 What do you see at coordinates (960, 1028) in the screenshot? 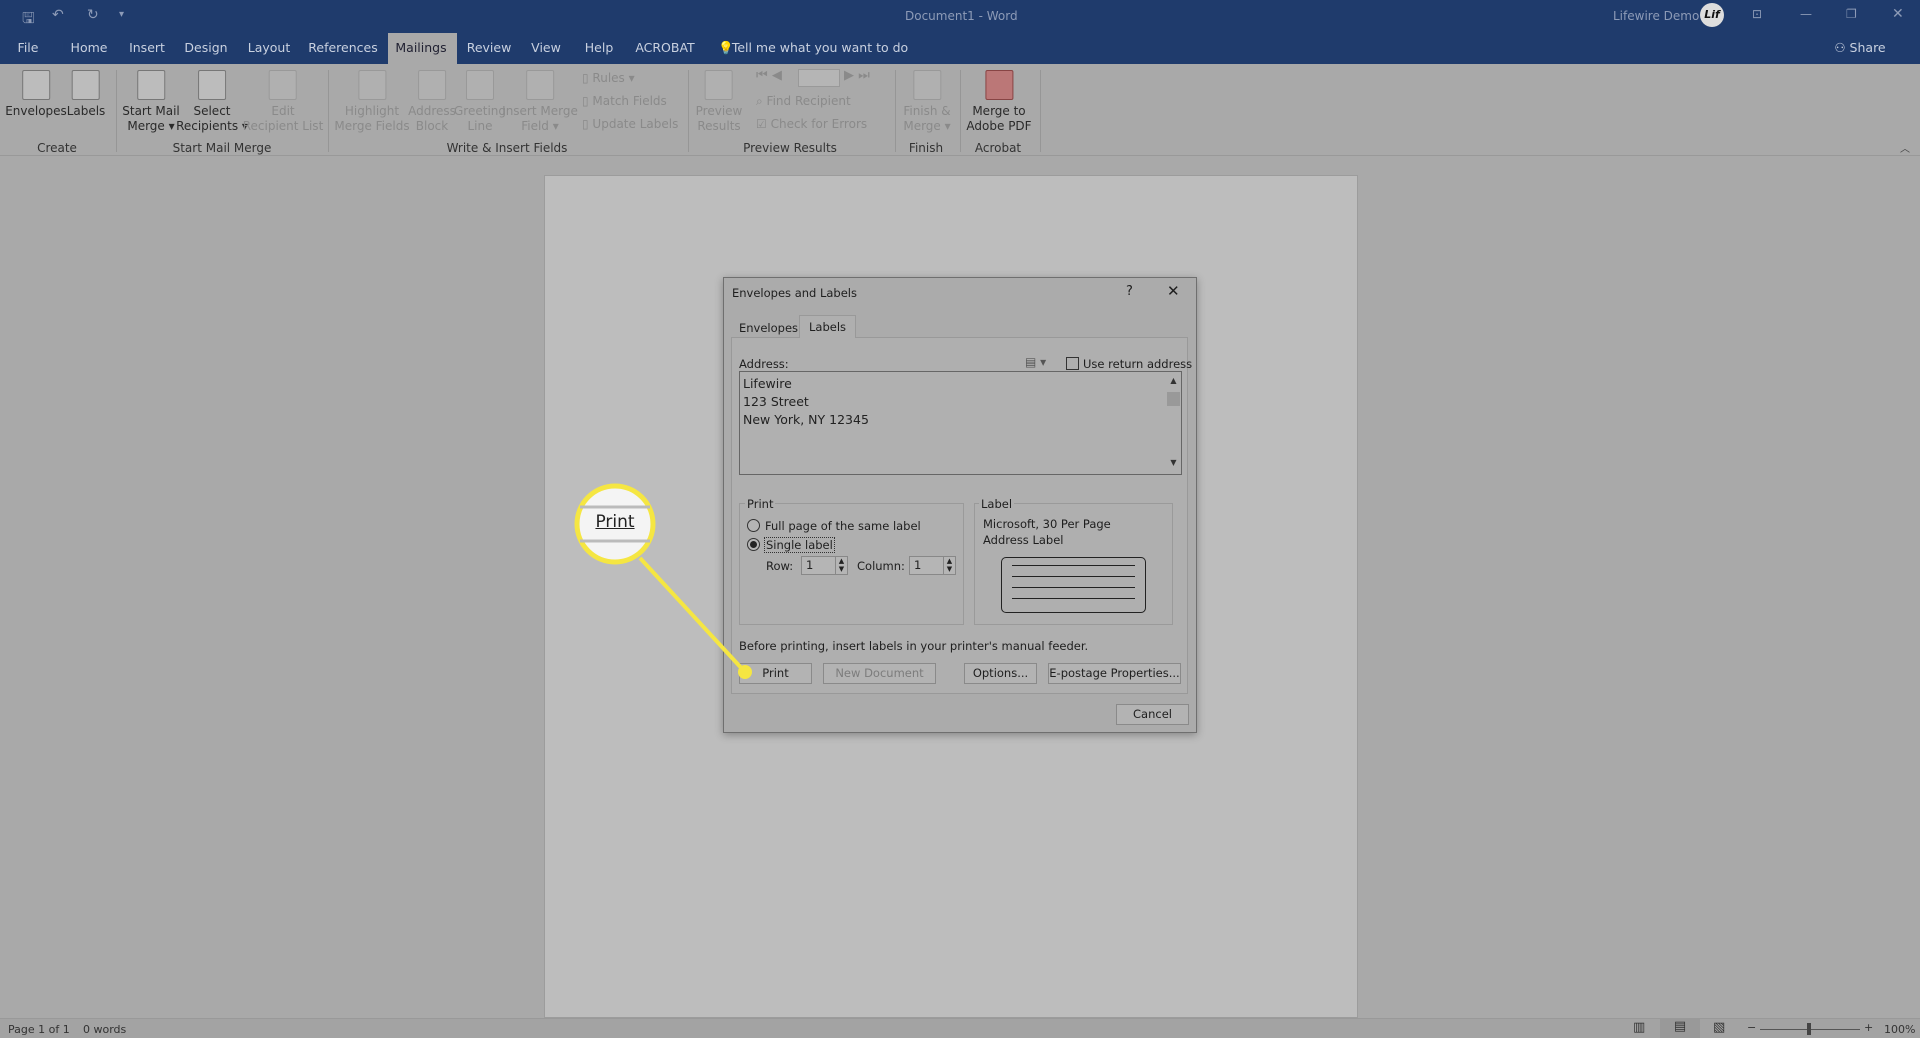
I see `status-bar: Page 1 of 1 0 words ▥ ▤ ▧ − + 100%` at bounding box center [960, 1028].